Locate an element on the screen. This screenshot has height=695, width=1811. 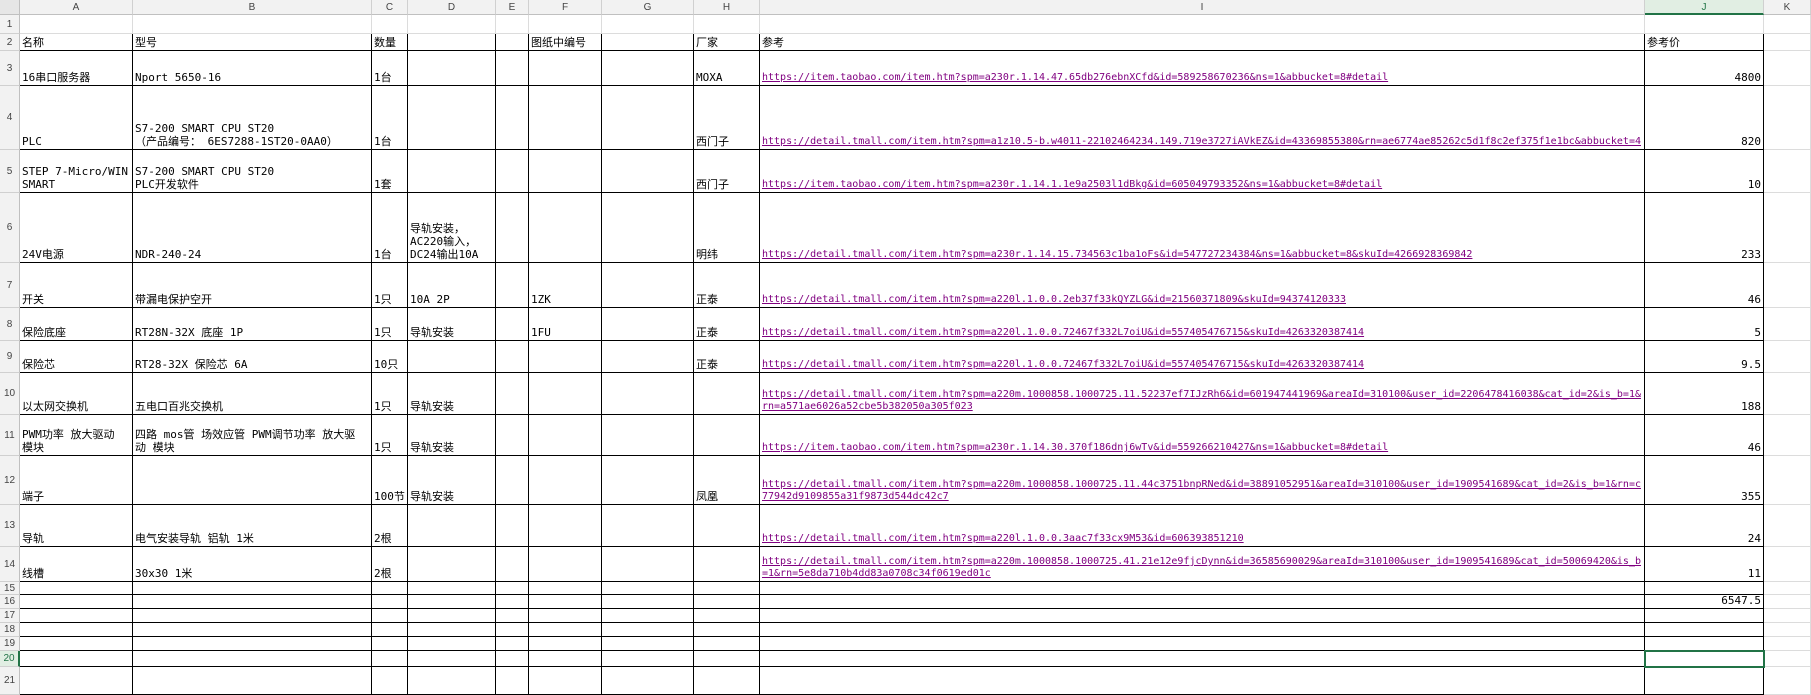
item-name: 开关 is located at coordinates (76, 285).